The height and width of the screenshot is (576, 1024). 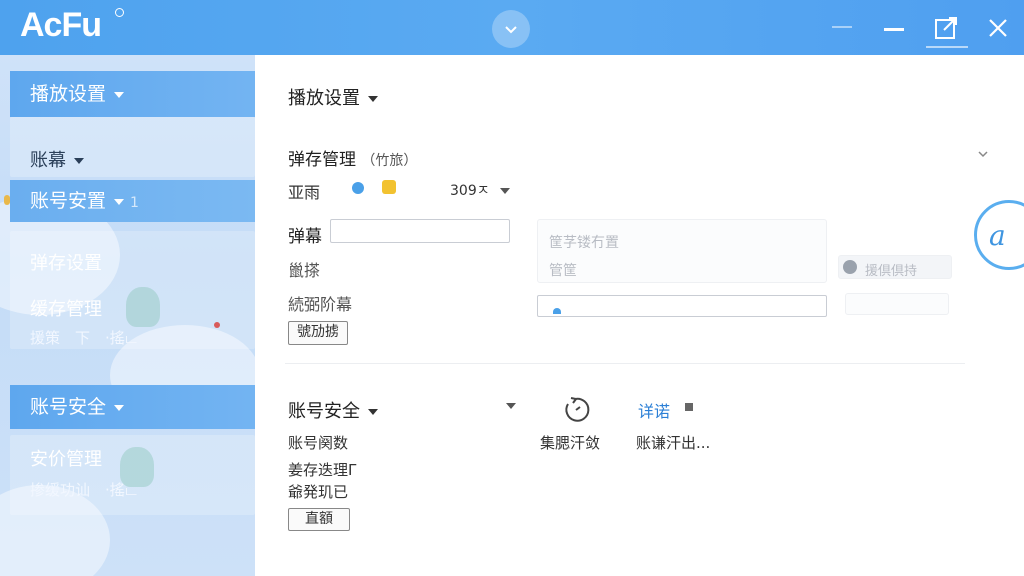 What do you see at coordinates (946, 28) in the screenshot?
I see `external-window-icon` at bounding box center [946, 28].